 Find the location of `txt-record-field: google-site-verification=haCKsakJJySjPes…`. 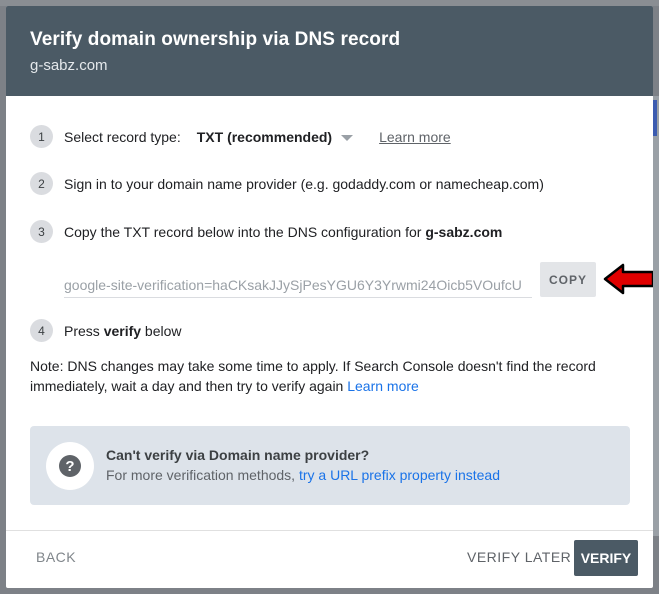

txt-record-field: google-site-verification=haCKsakJJySjPes… is located at coordinates (298, 286).